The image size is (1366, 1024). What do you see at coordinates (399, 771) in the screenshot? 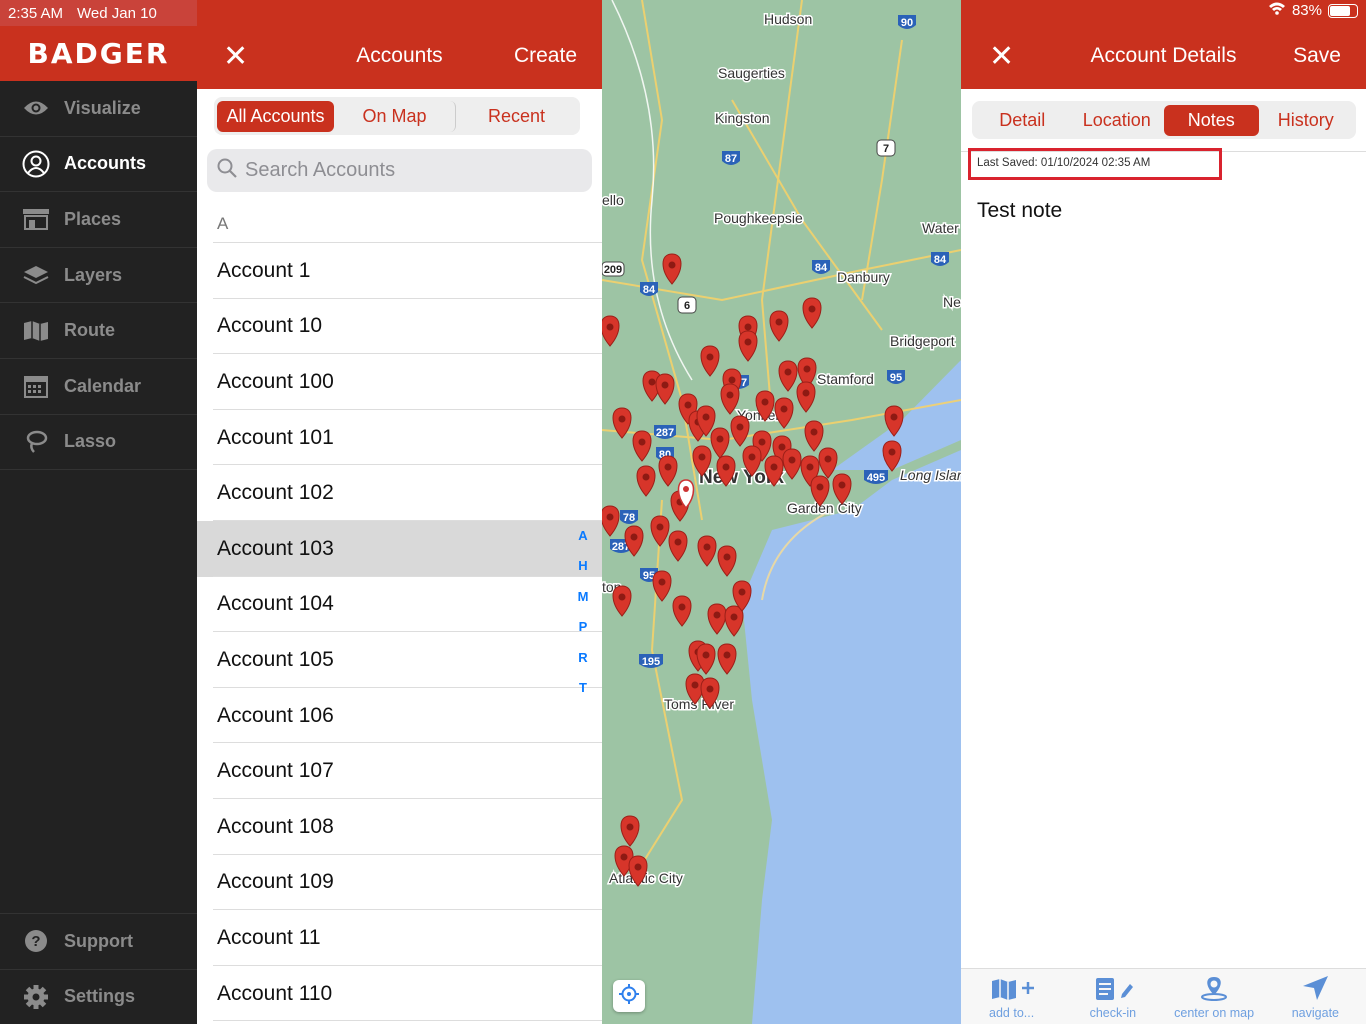
I see `list-item: Account 107` at bounding box center [399, 771].